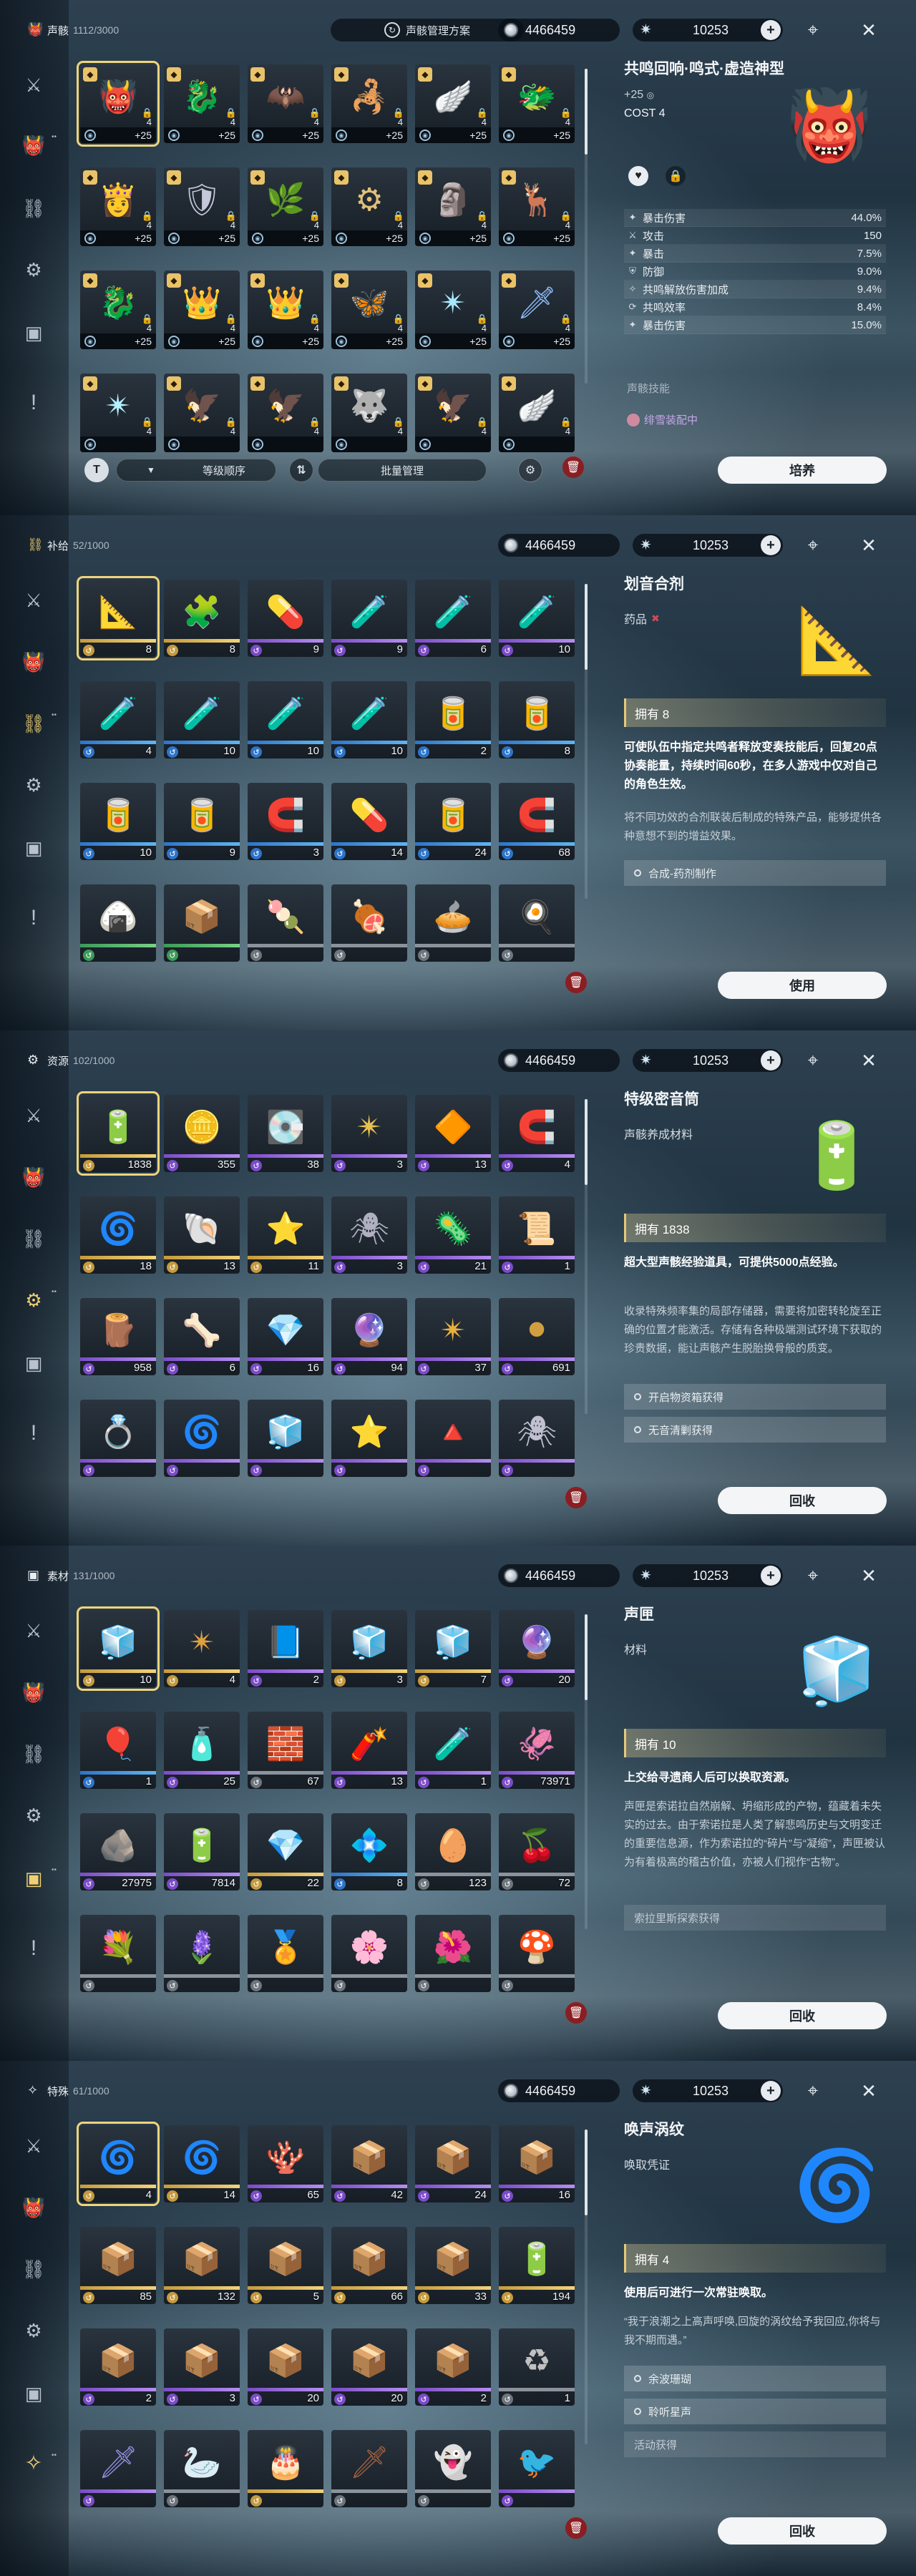 The image size is (916, 2576). What do you see at coordinates (453, 2163) in the screenshot?
I see `inventory-slot: 📦 24 ↺` at bounding box center [453, 2163].